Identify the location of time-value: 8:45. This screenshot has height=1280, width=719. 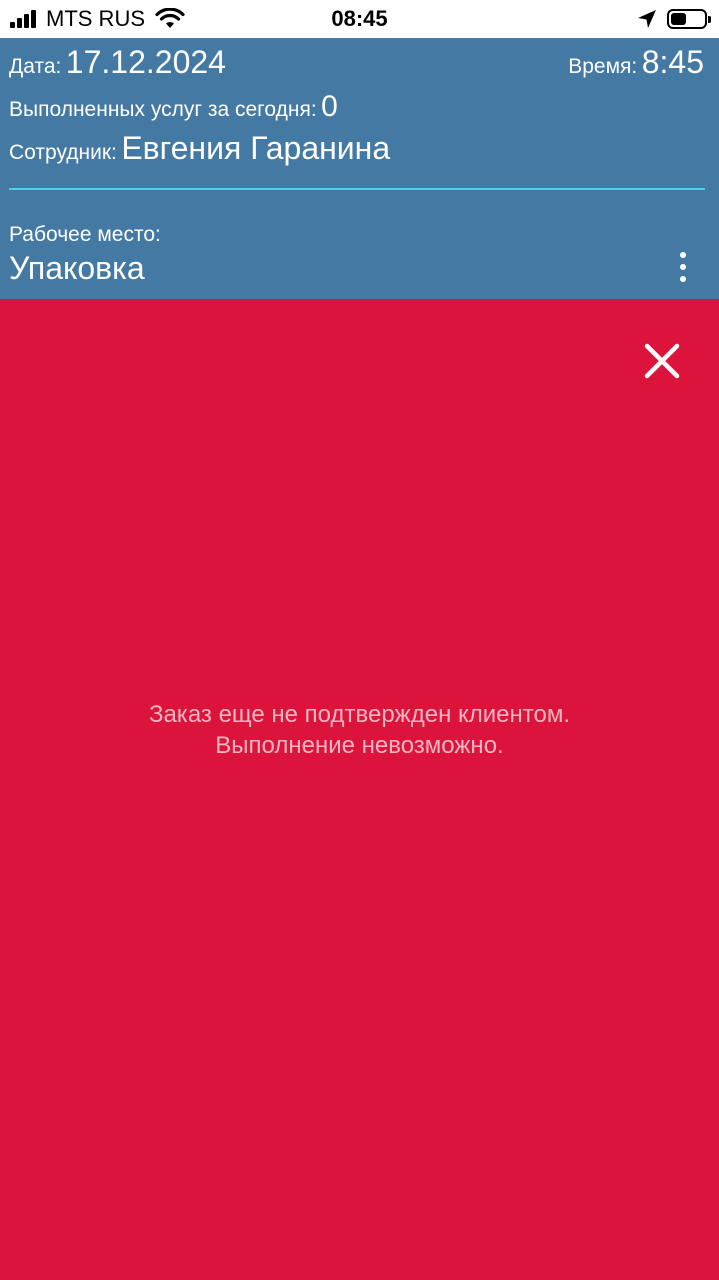
(672, 62).